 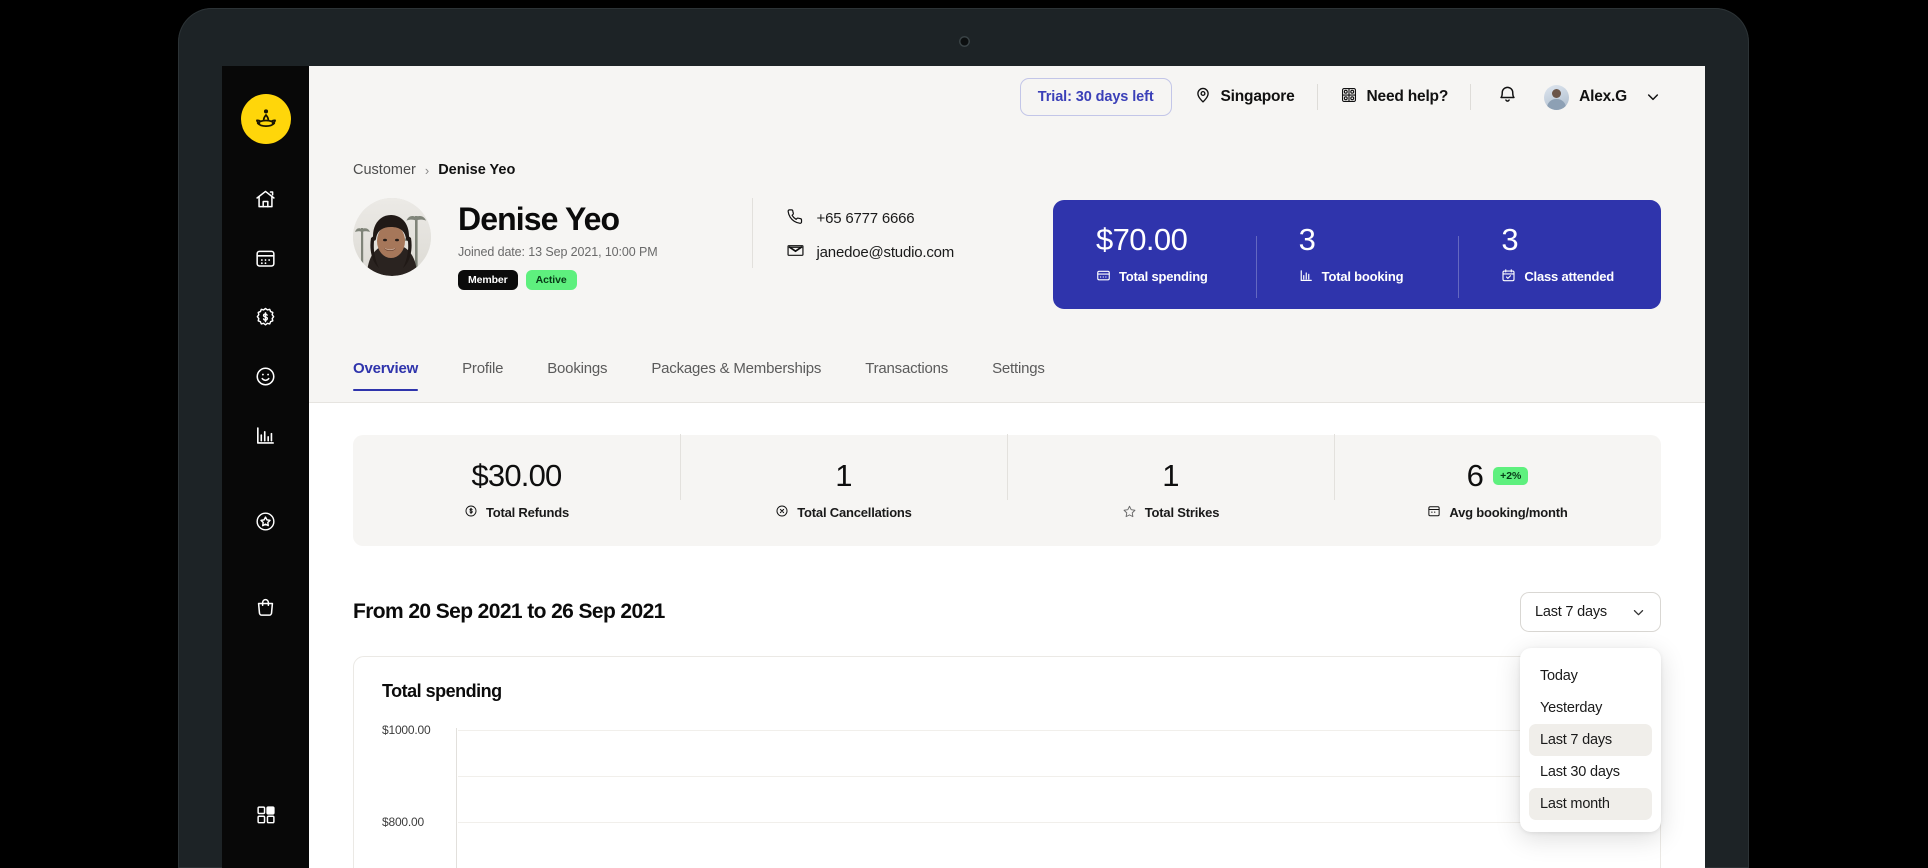 I want to click on location-selector: Singapore, so click(x=1244, y=97).